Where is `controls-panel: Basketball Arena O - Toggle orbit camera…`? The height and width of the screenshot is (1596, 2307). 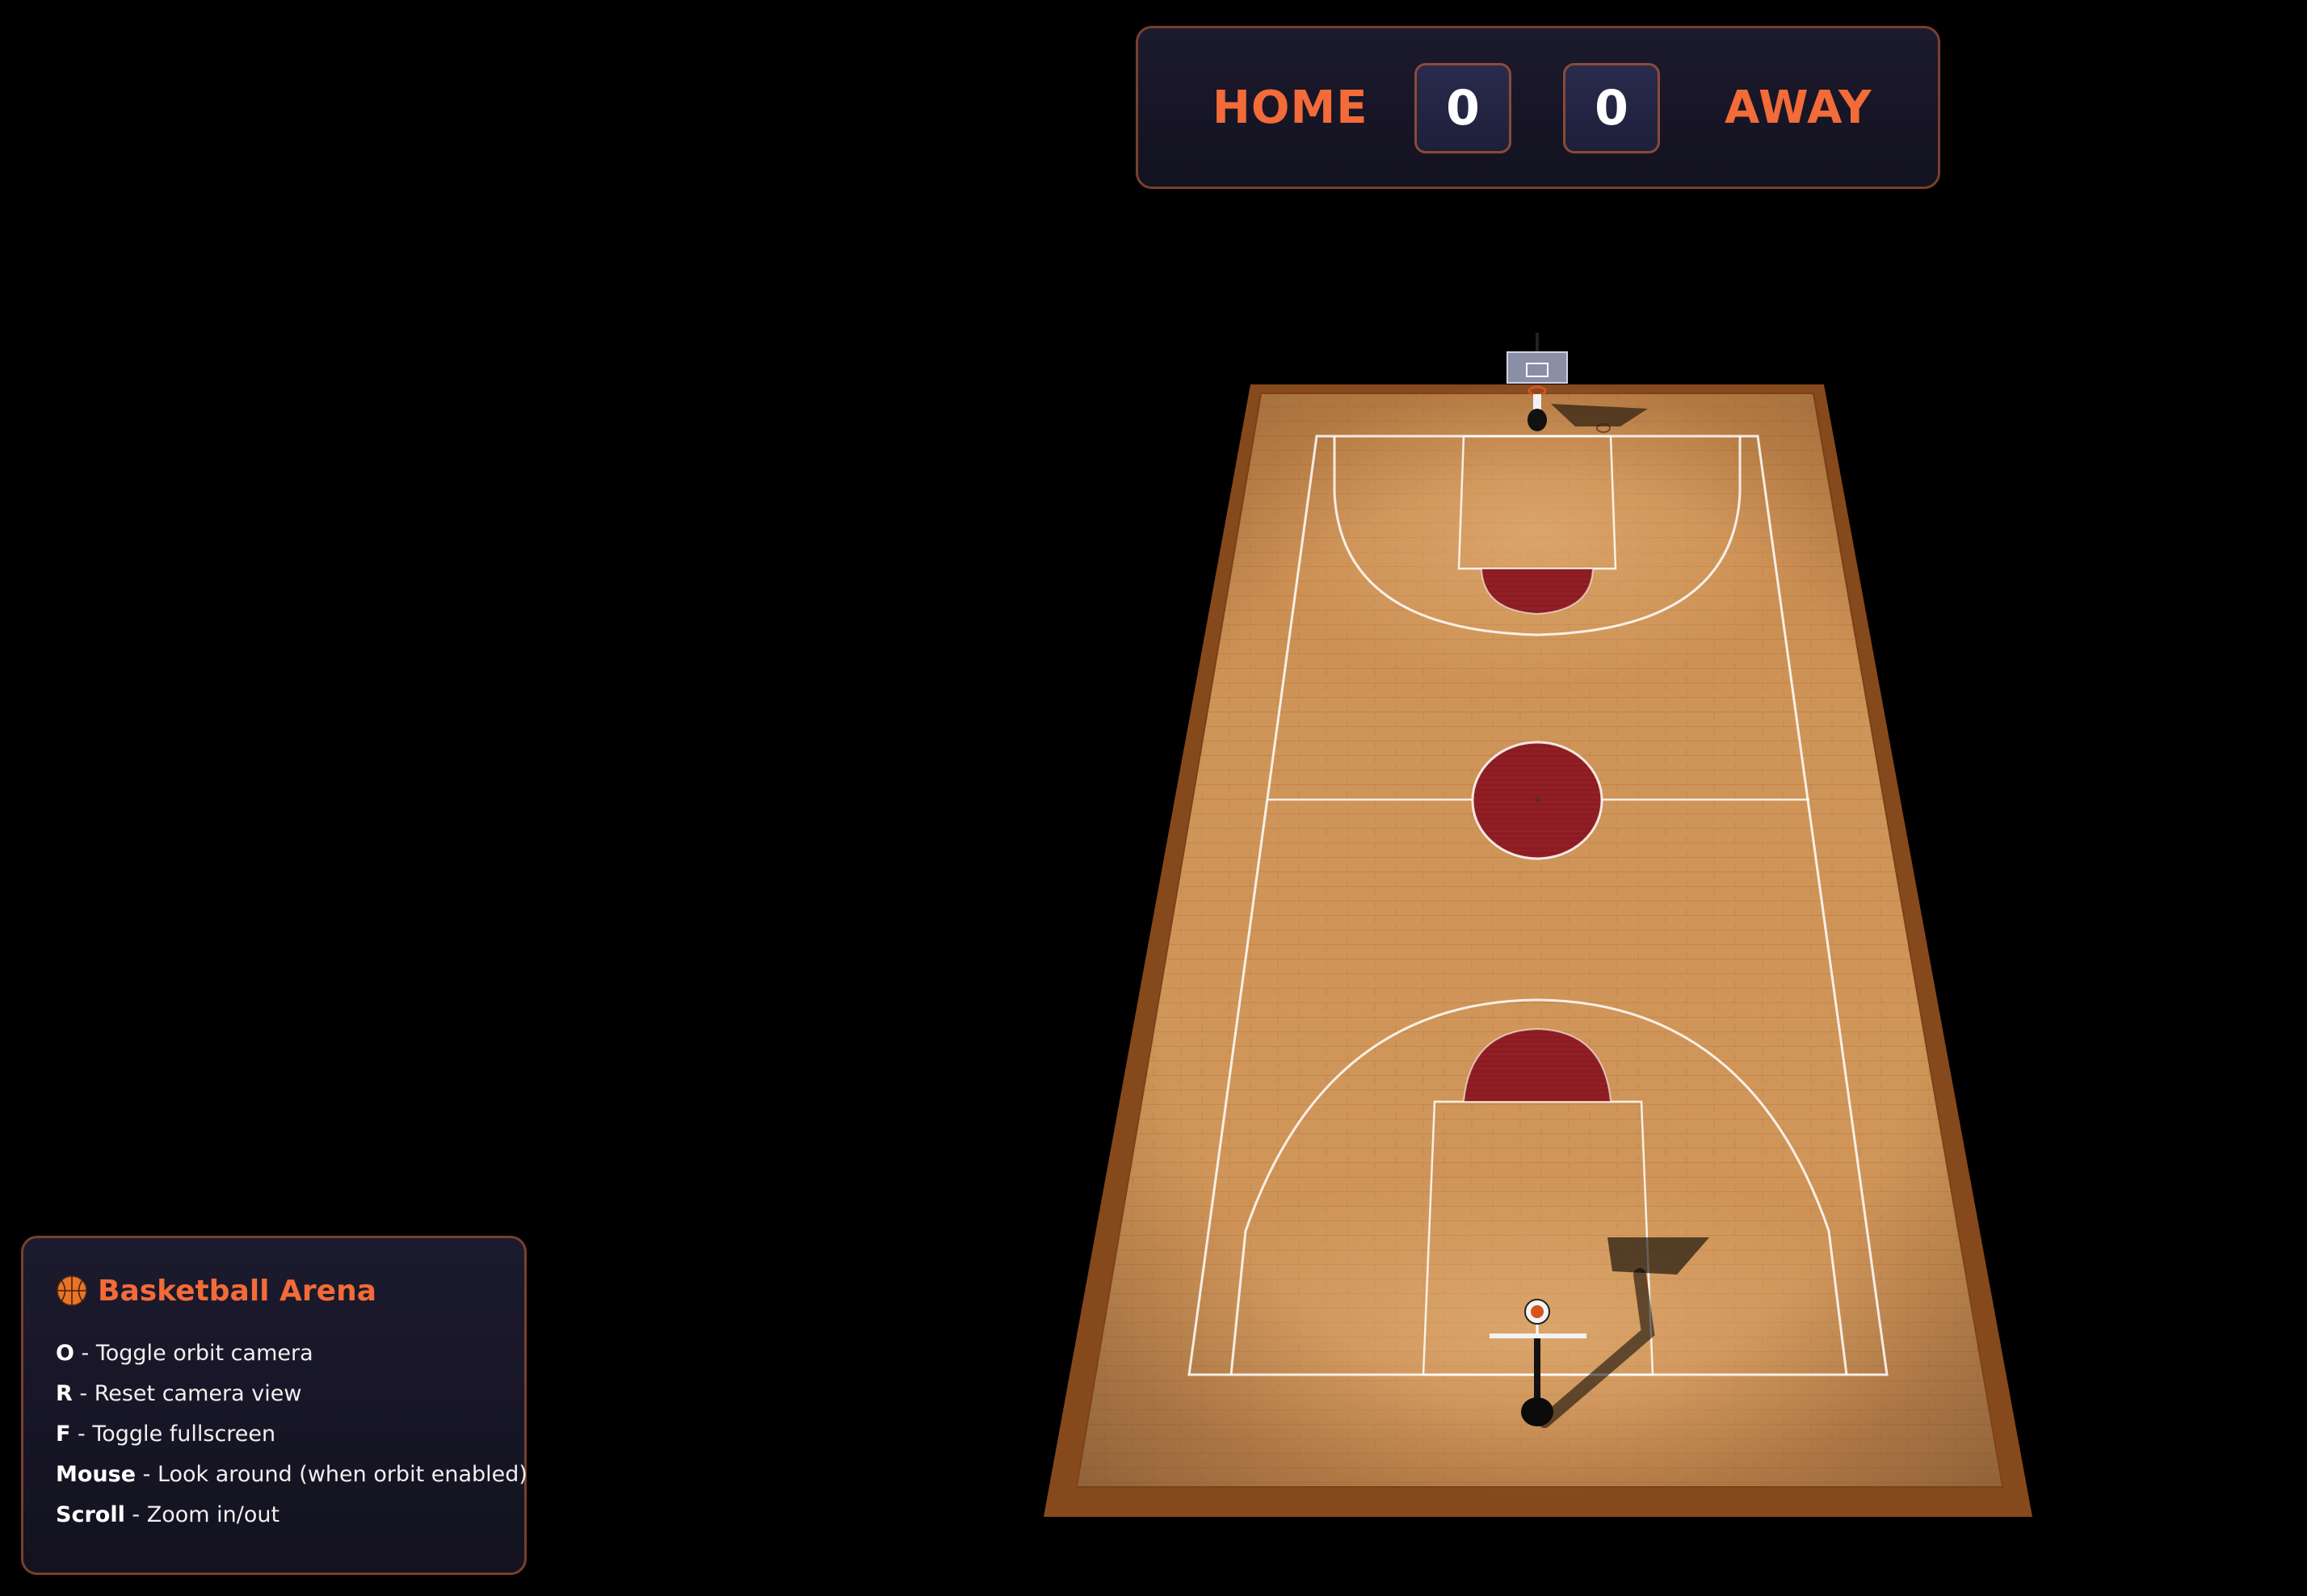
controls-panel: Basketball Arena O - Toggle orbit camera… is located at coordinates (274, 1405).